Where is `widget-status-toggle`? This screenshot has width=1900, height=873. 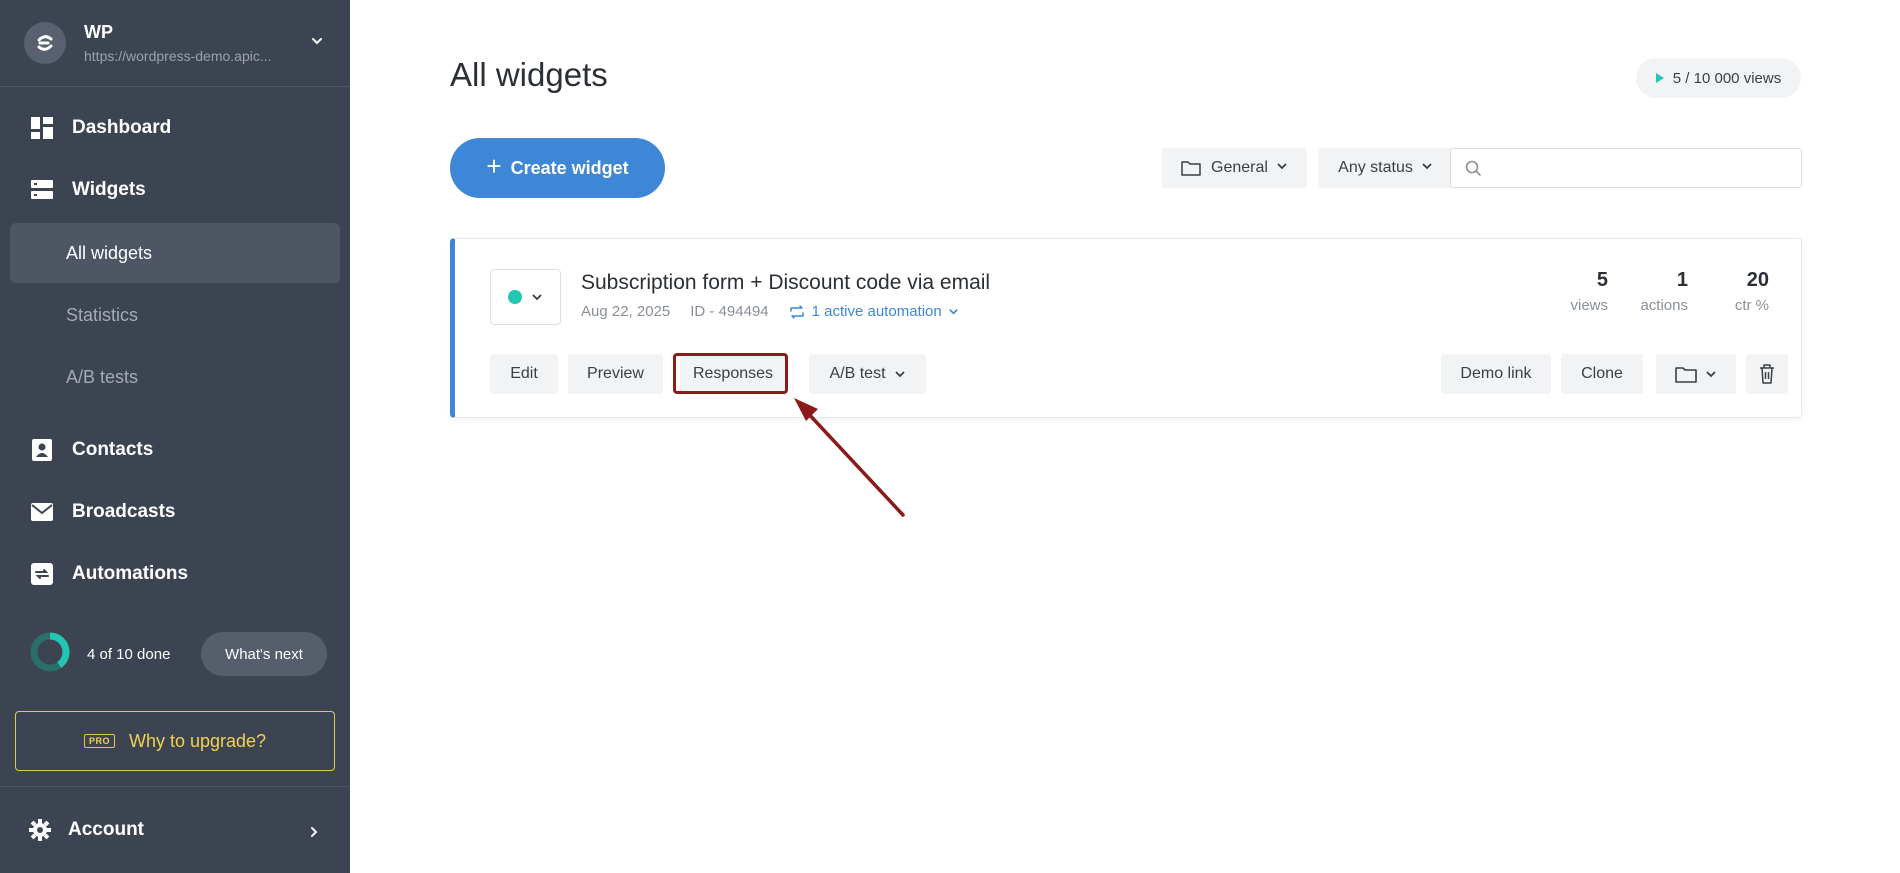 widget-status-toggle is located at coordinates (525, 297).